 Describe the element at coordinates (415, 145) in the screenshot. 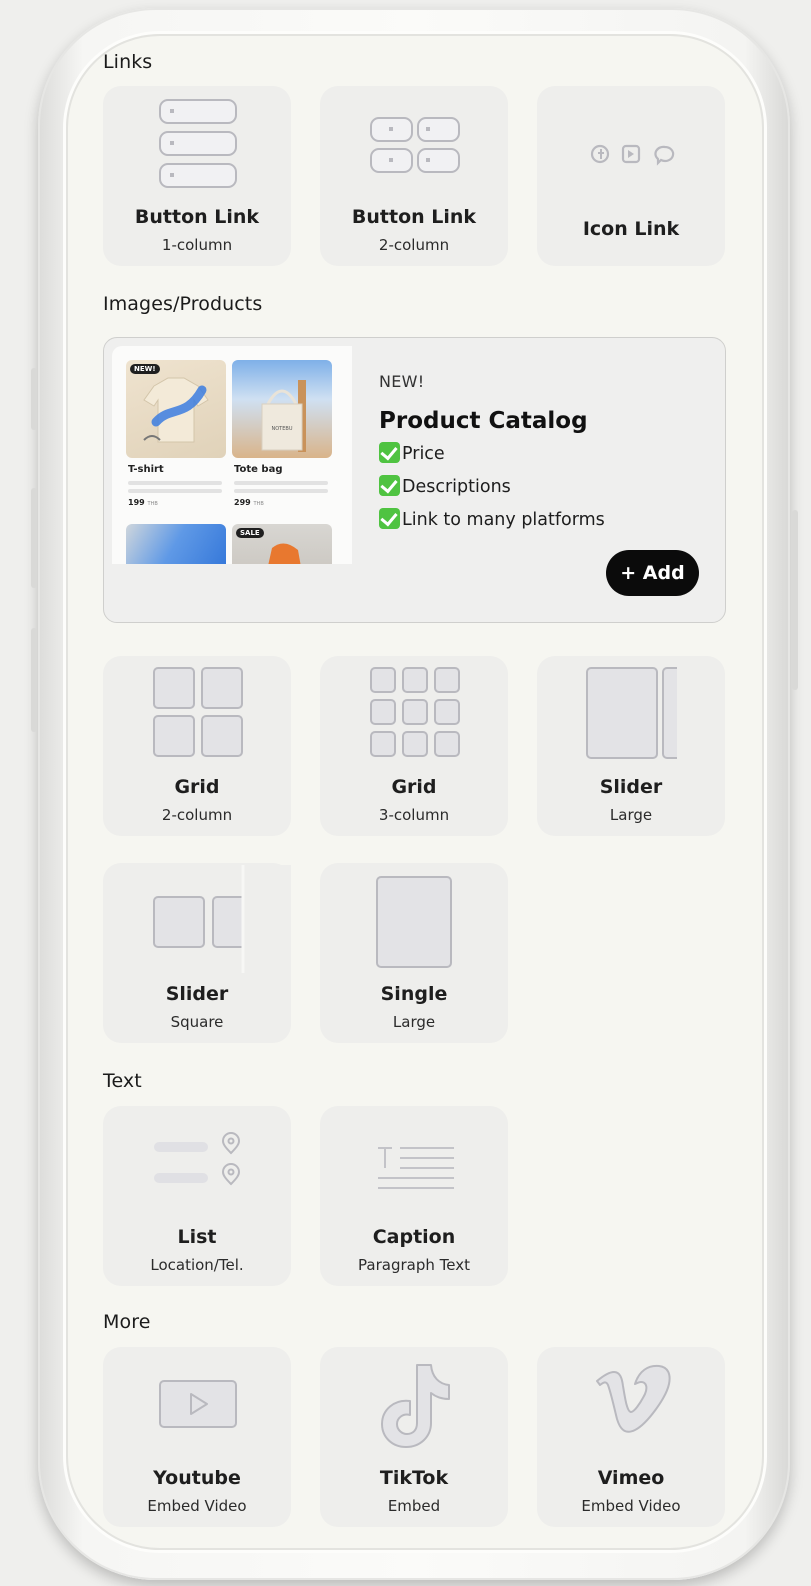

I see `button-list-2col-icon` at that location.